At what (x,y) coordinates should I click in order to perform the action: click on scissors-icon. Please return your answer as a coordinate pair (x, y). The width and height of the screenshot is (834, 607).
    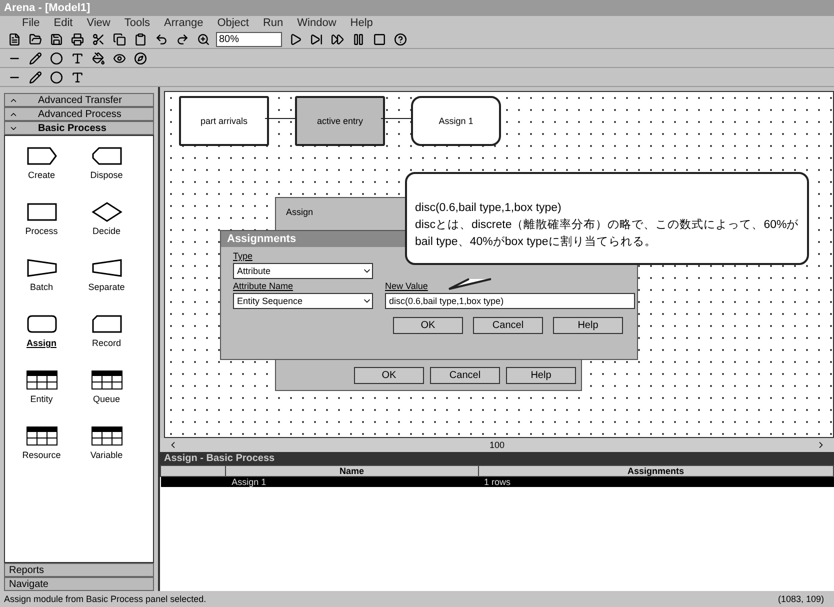
    Looking at the image, I should click on (98, 39).